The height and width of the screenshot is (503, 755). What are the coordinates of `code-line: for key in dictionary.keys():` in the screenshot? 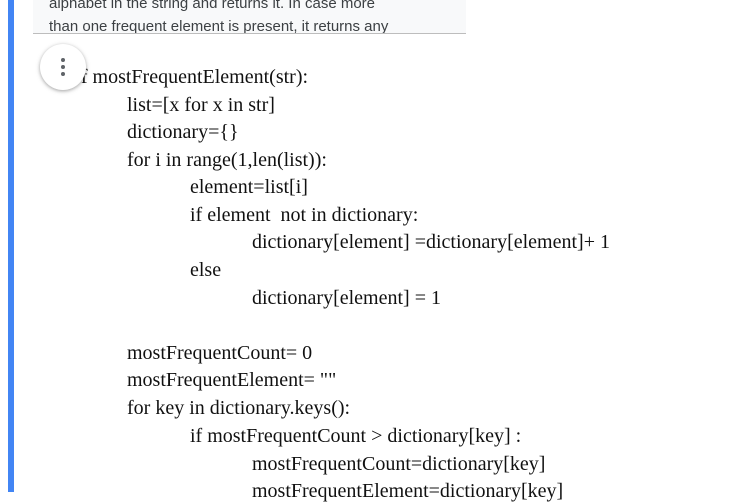 It's located at (239, 408).